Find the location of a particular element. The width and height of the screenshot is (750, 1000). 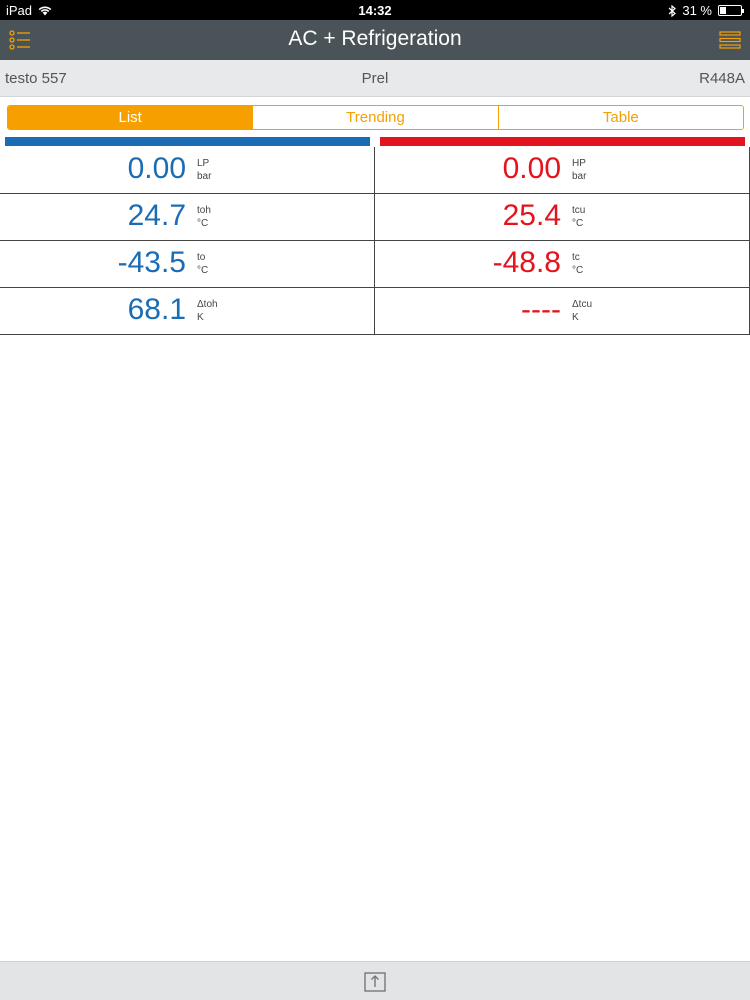

battery-icon is located at coordinates (731, 10).